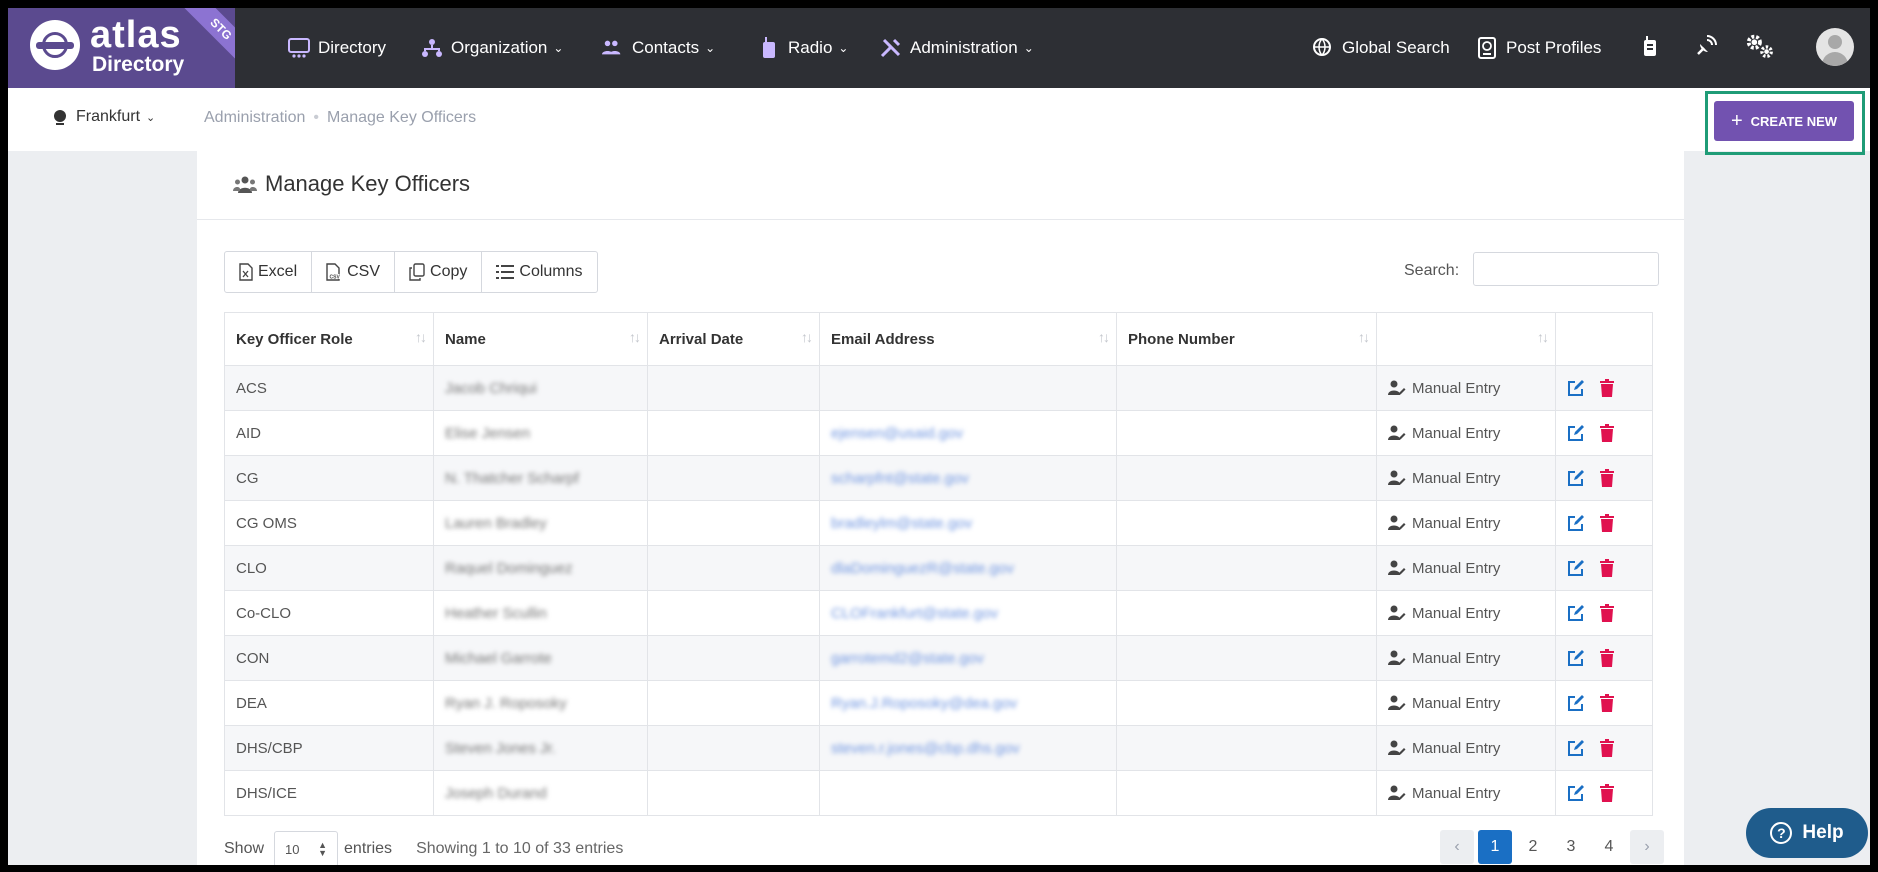 This screenshot has width=1878, height=872. Describe the element at coordinates (540, 793) in the screenshot. I see `cell-name: Joseph Durand` at that location.